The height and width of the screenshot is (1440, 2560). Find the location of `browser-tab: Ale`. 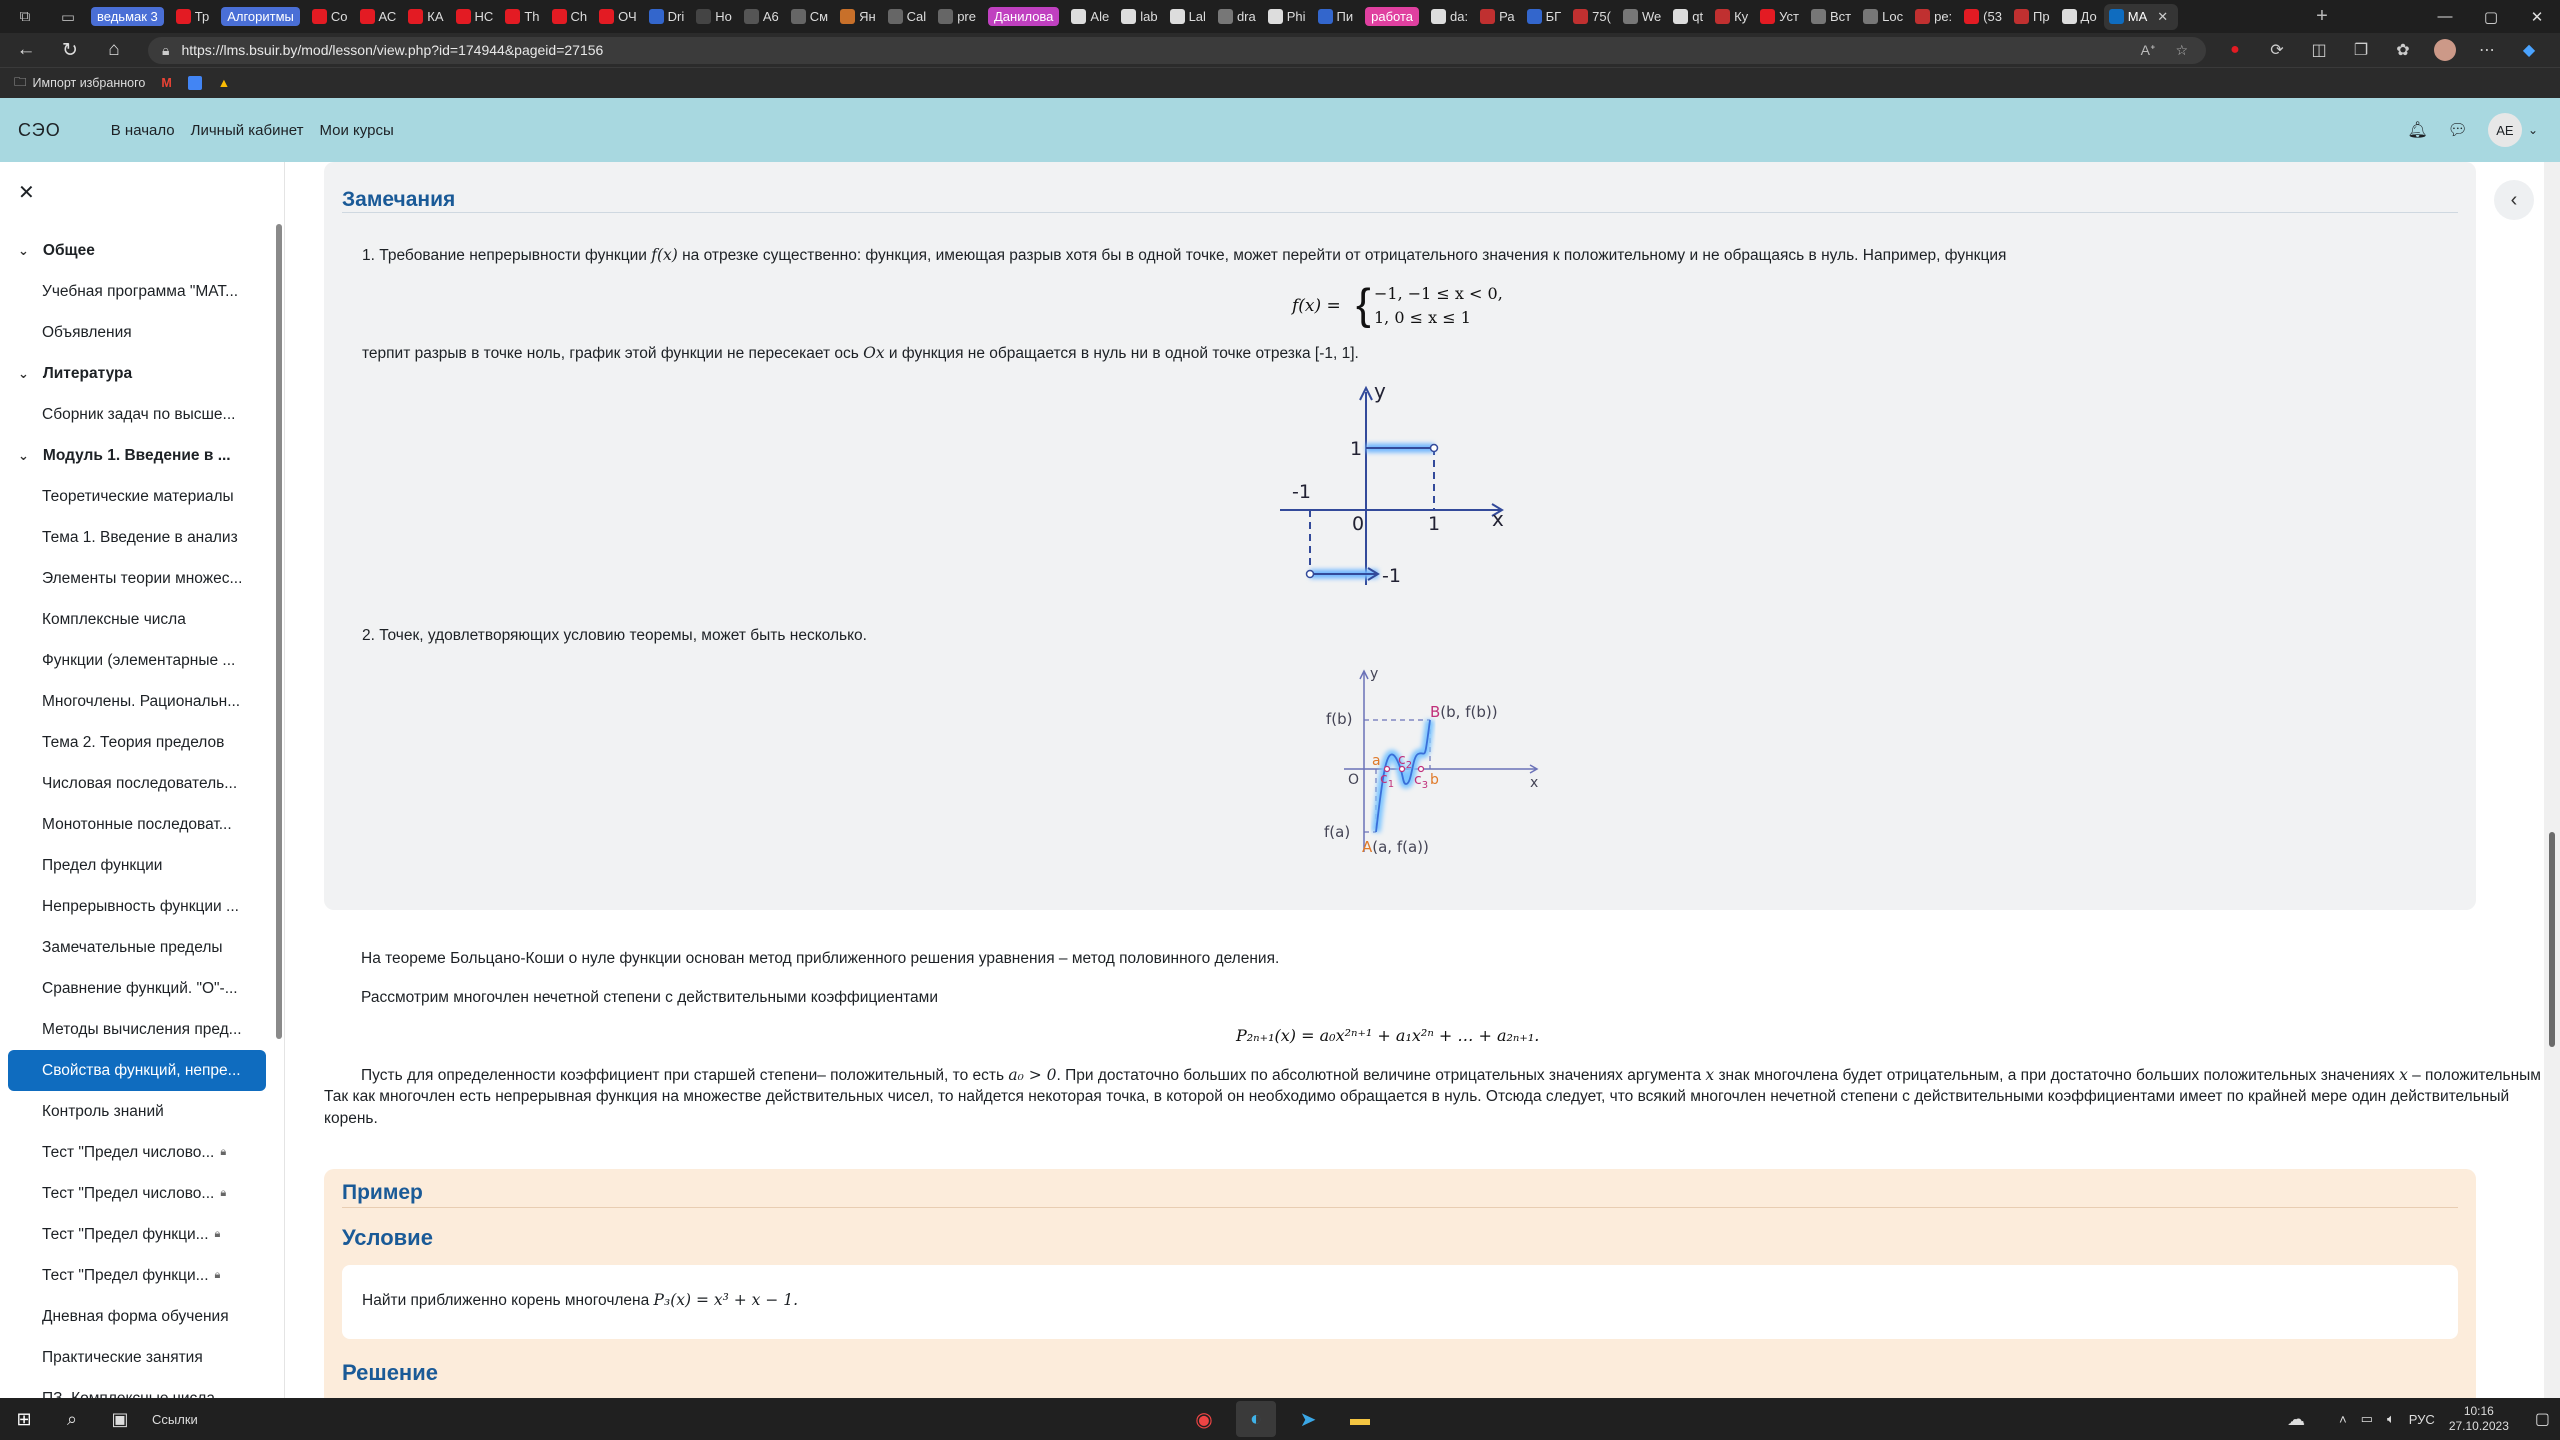

browser-tab: Ale is located at coordinates (1090, 17).